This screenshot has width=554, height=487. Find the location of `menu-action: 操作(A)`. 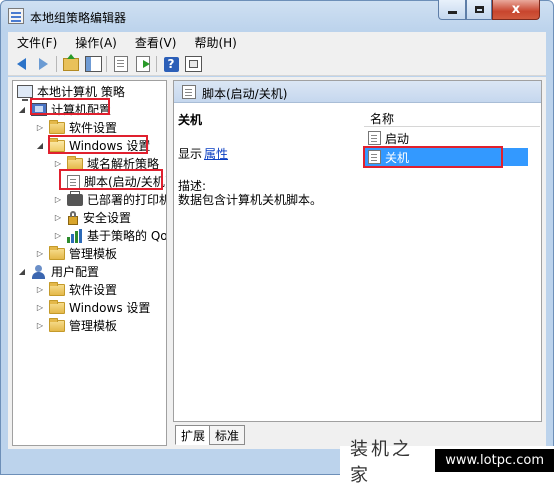

menu-action: 操作(A) is located at coordinates (96, 42).